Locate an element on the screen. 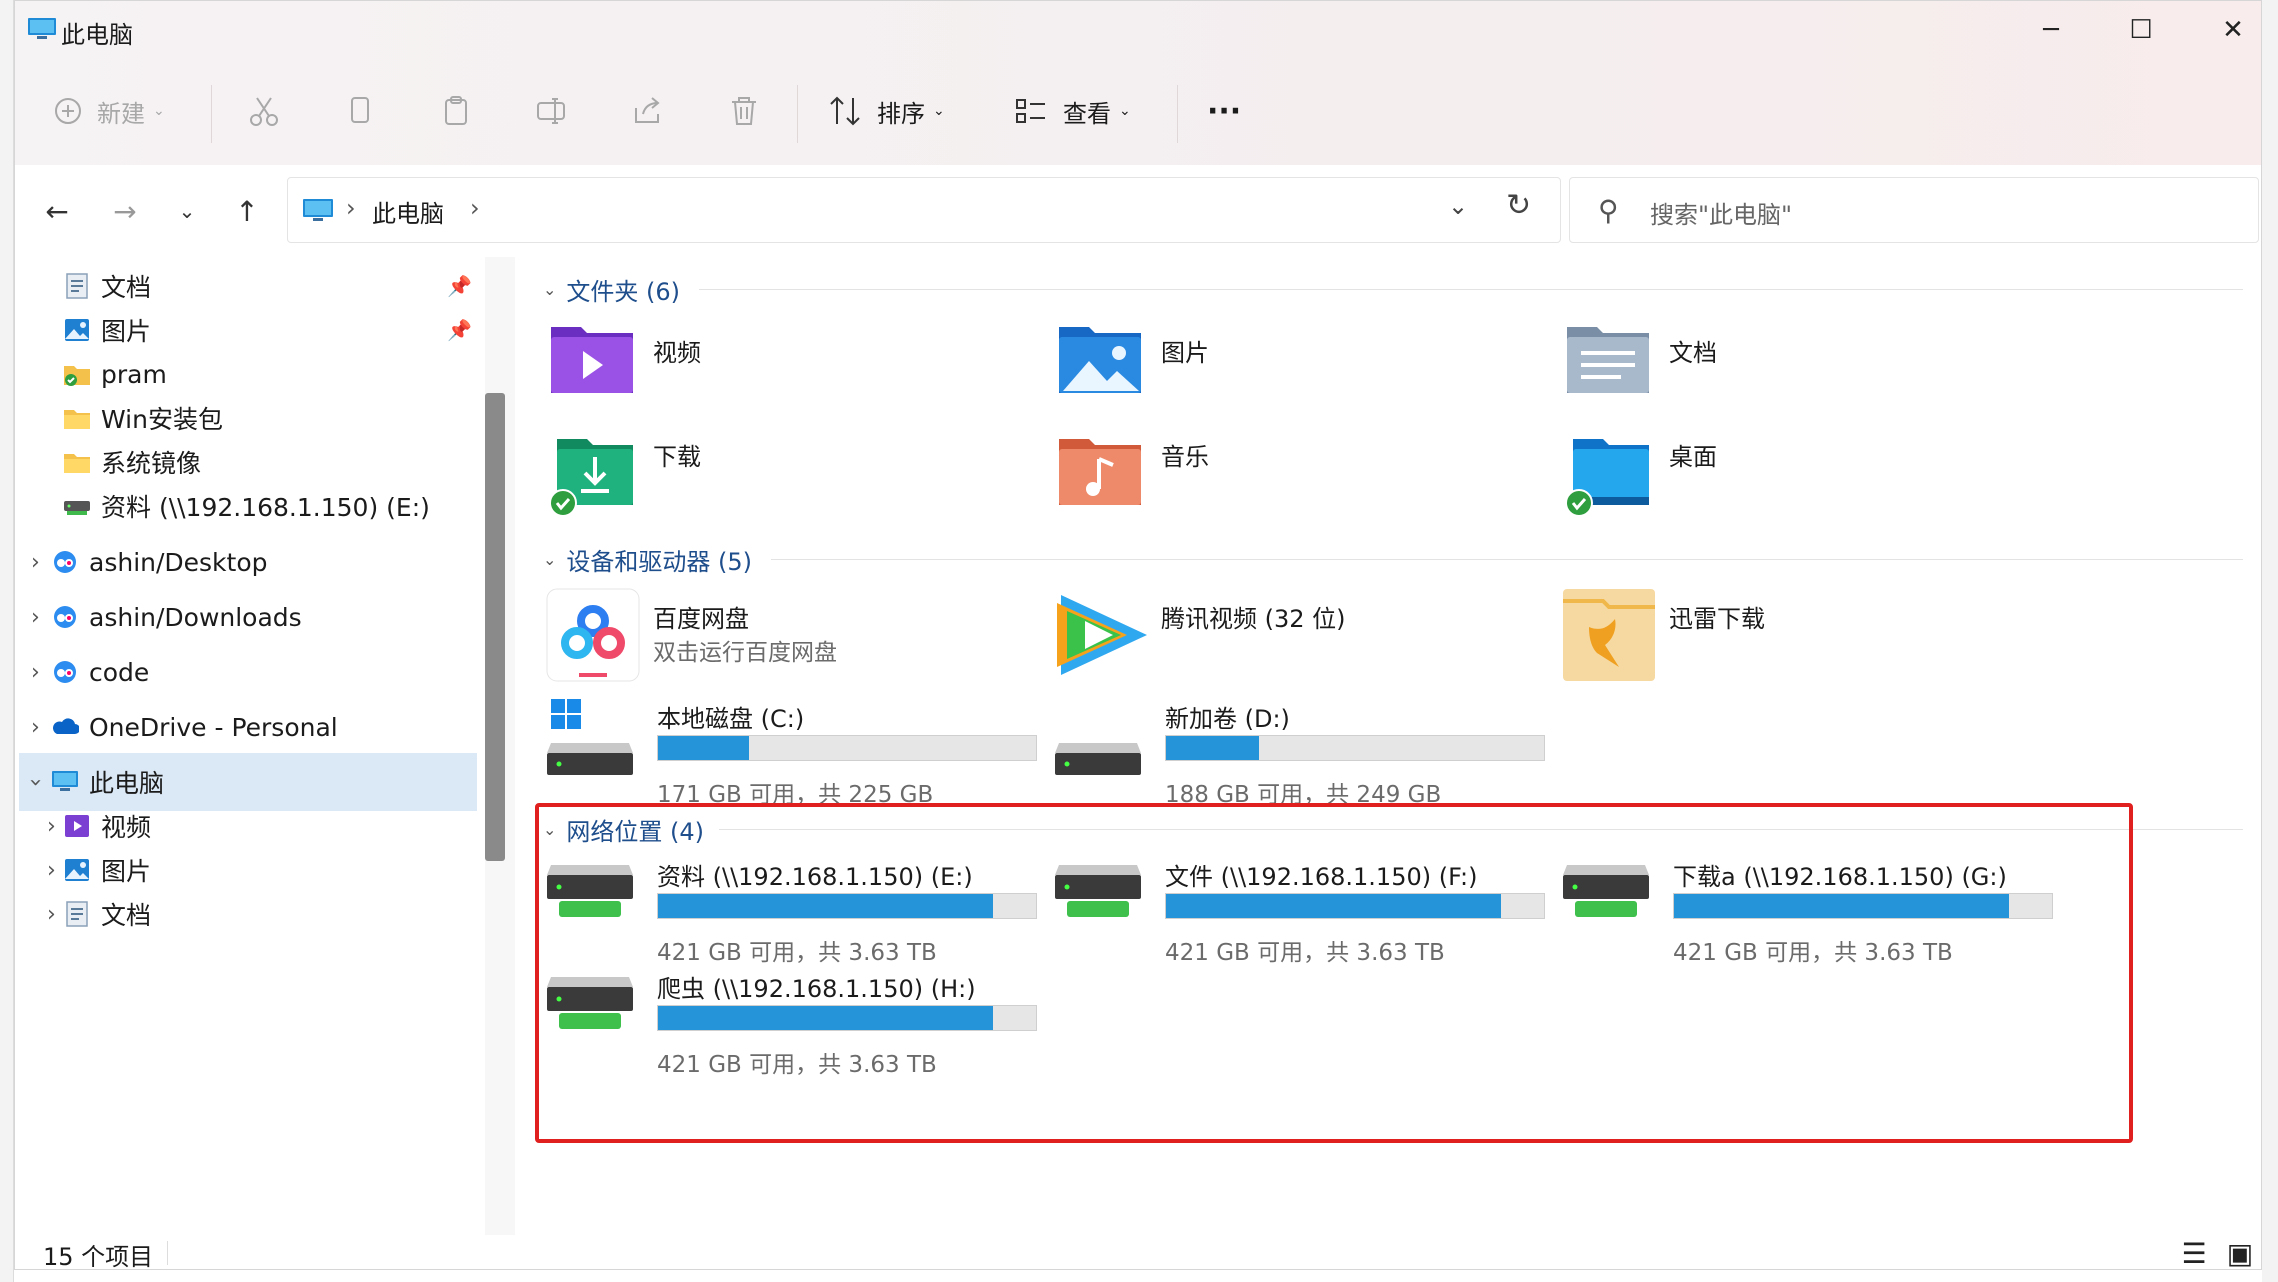  search-box: ⚲ 搜索"此电脑" is located at coordinates (1914, 210).